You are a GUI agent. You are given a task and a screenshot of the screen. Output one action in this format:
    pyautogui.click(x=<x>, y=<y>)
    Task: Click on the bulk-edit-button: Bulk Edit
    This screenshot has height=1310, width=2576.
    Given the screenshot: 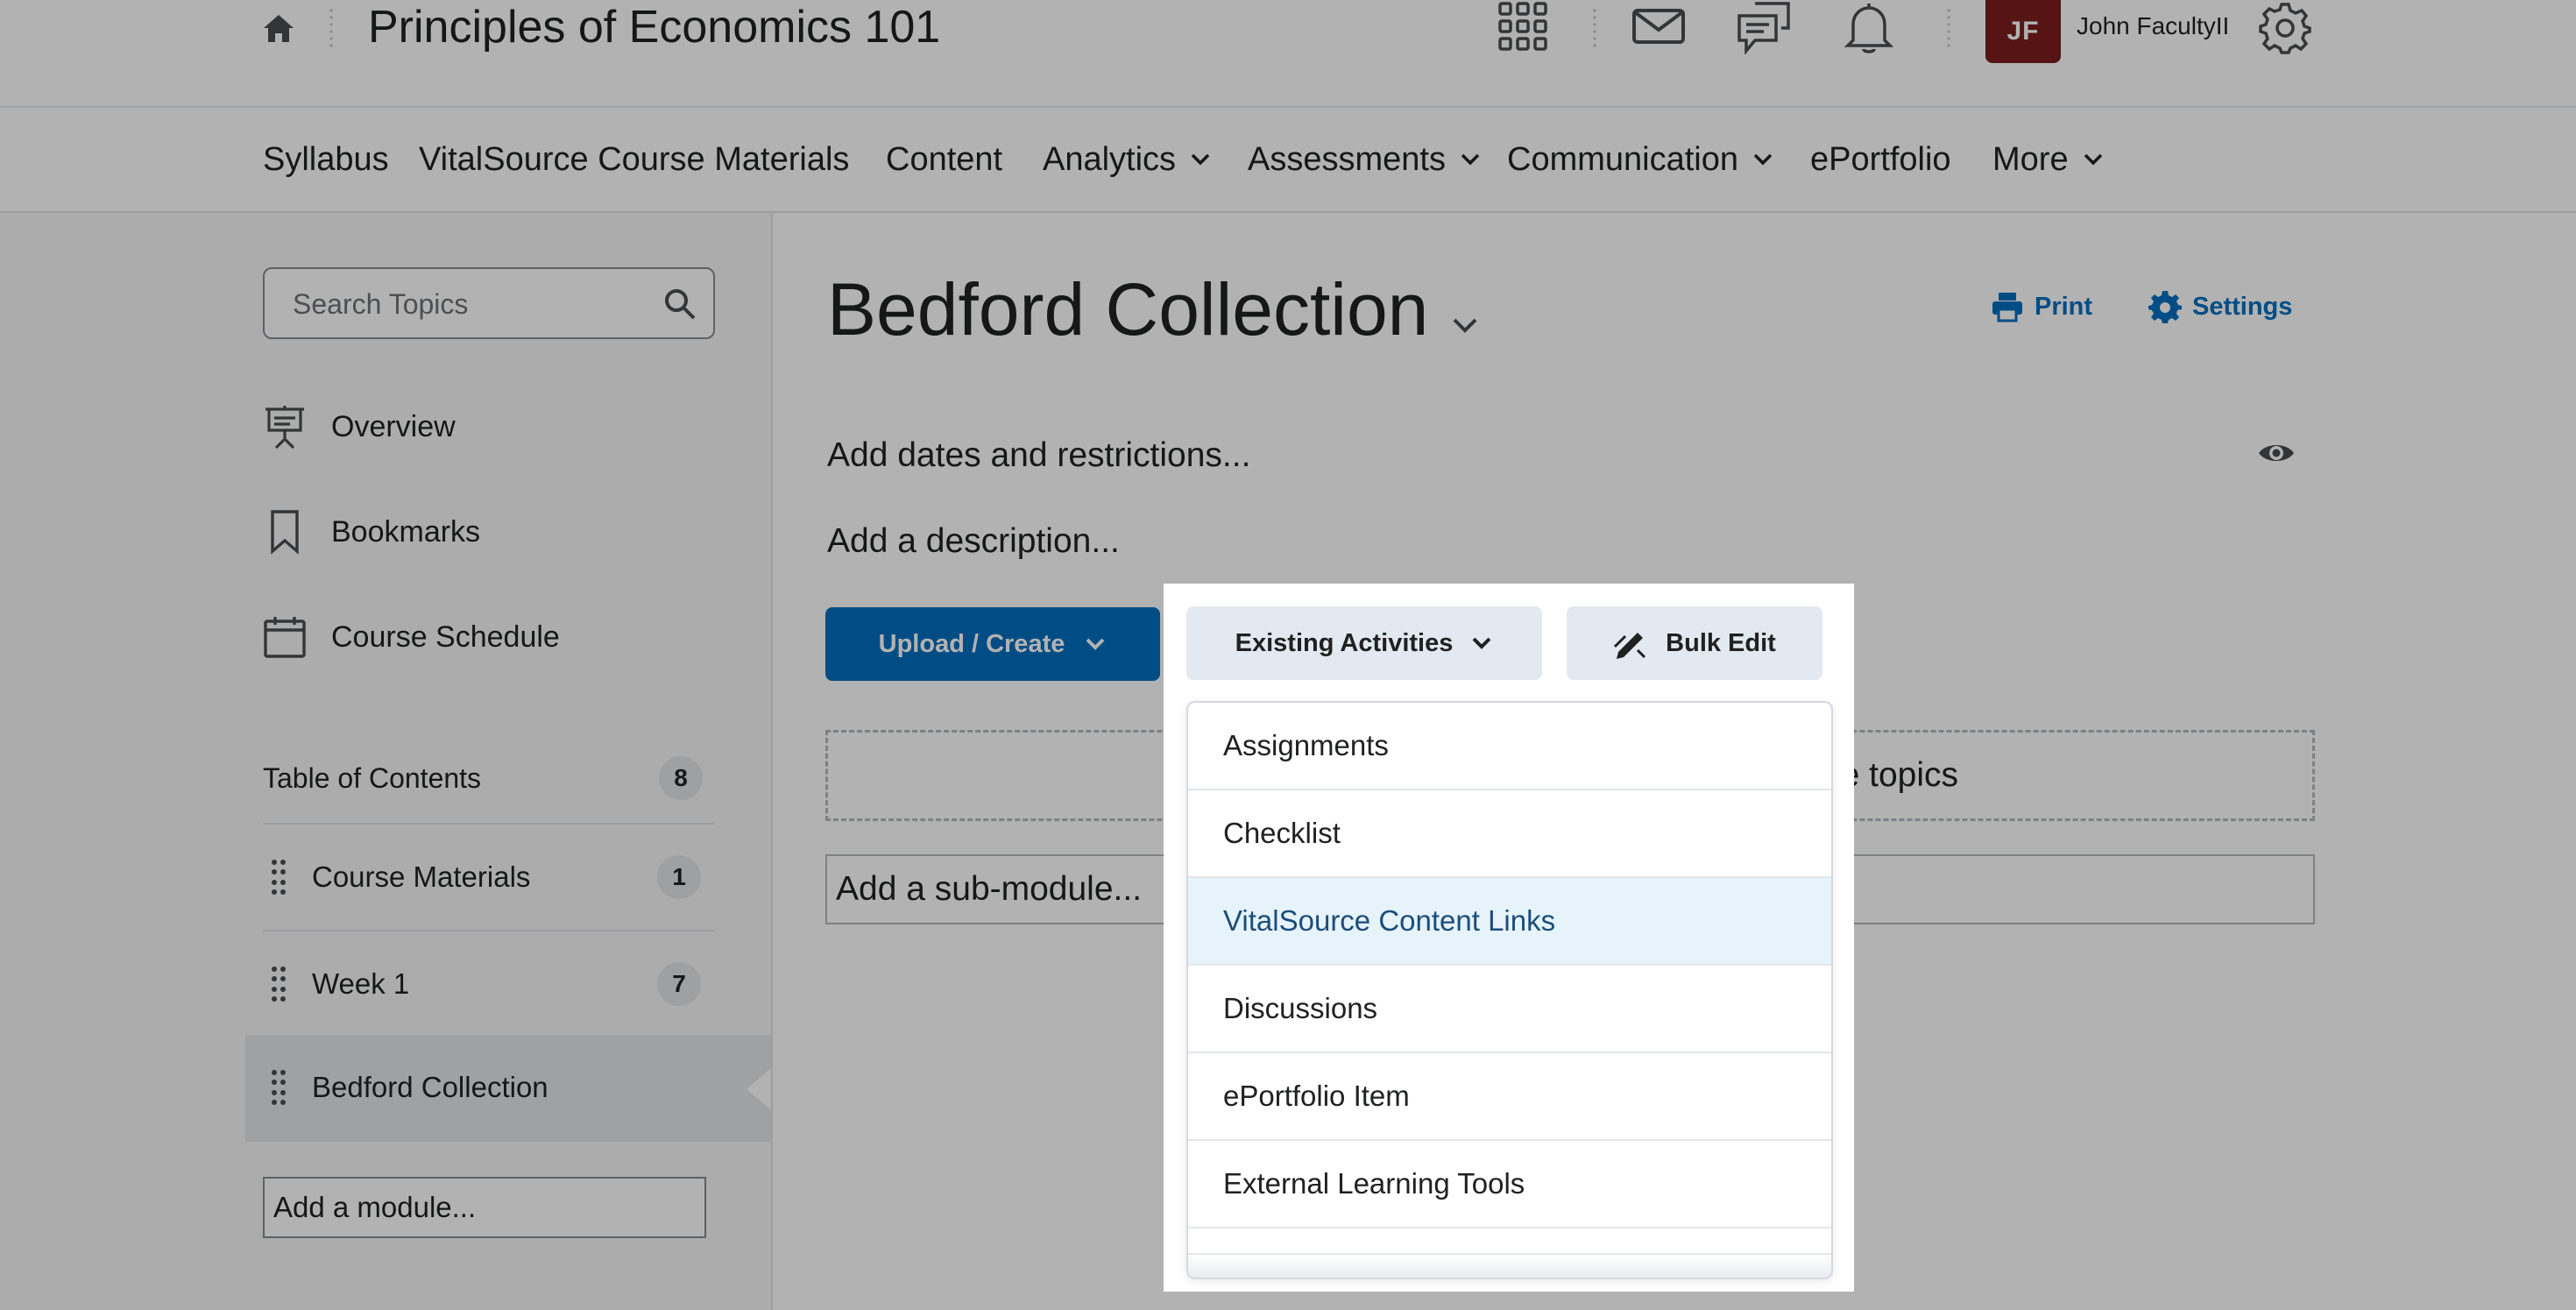 What is the action you would take?
    pyautogui.click(x=1694, y=643)
    